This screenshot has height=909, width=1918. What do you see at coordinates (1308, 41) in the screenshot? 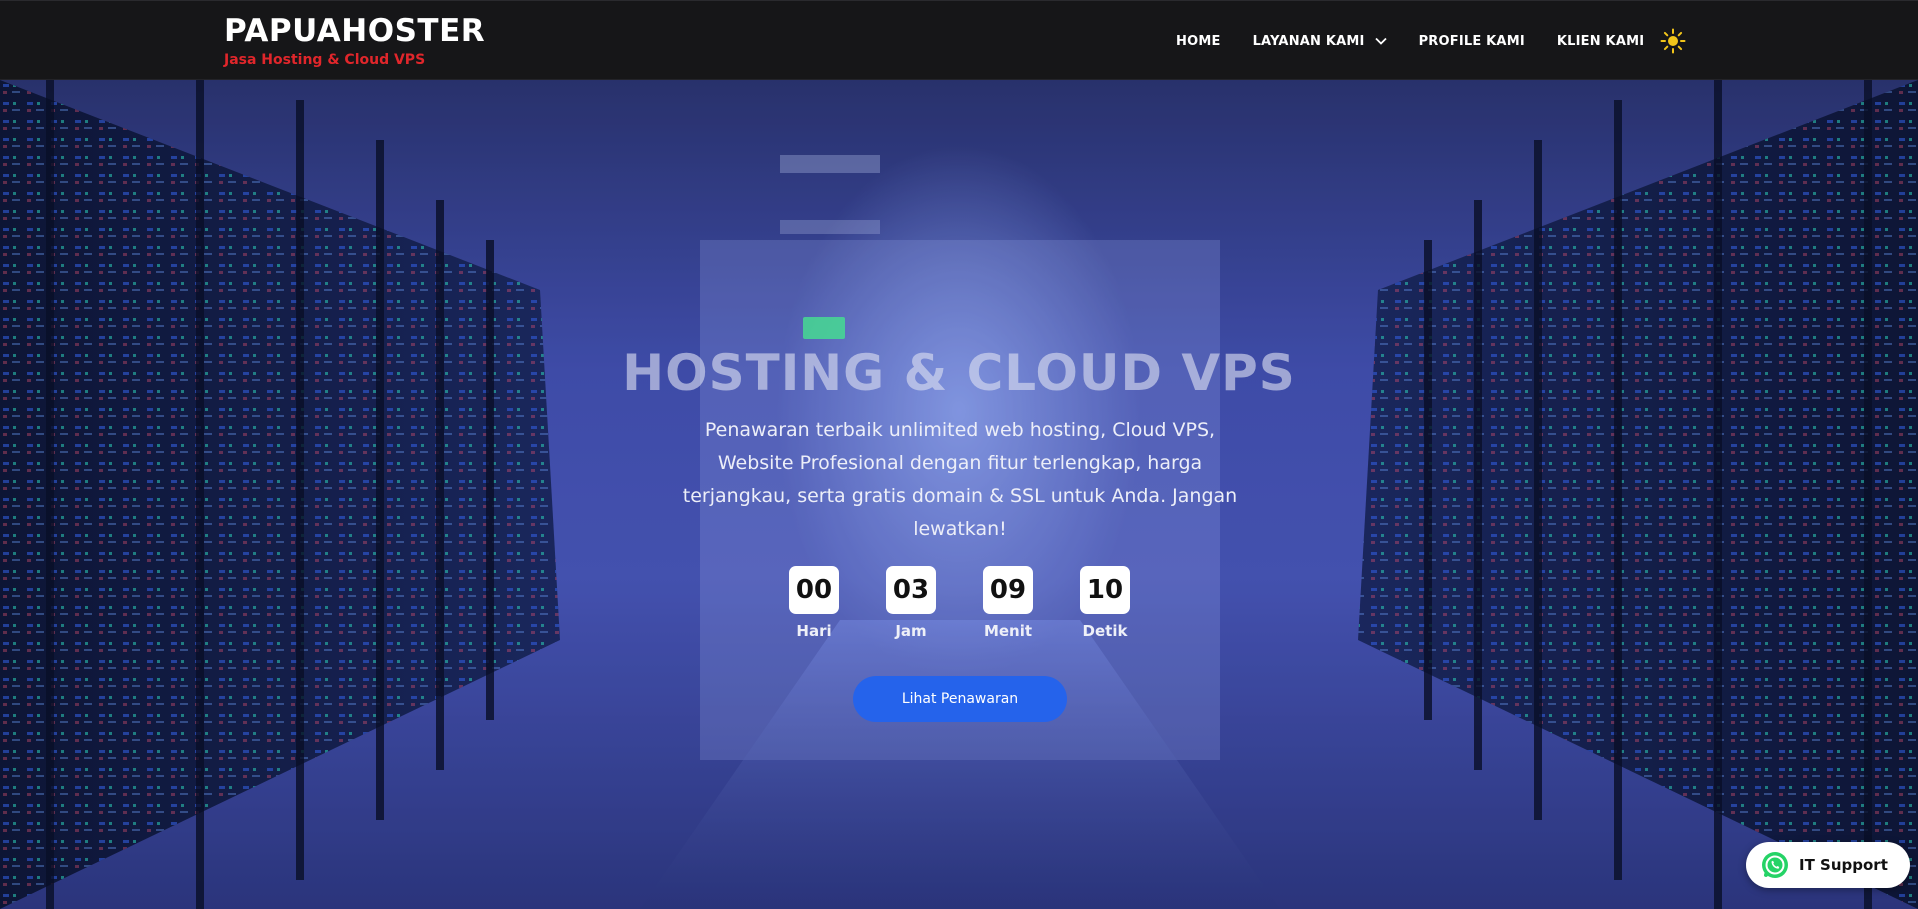
I see `nav-layanan-kami-label: LAYANAN KAMI` at bounding box center [1308, 41].